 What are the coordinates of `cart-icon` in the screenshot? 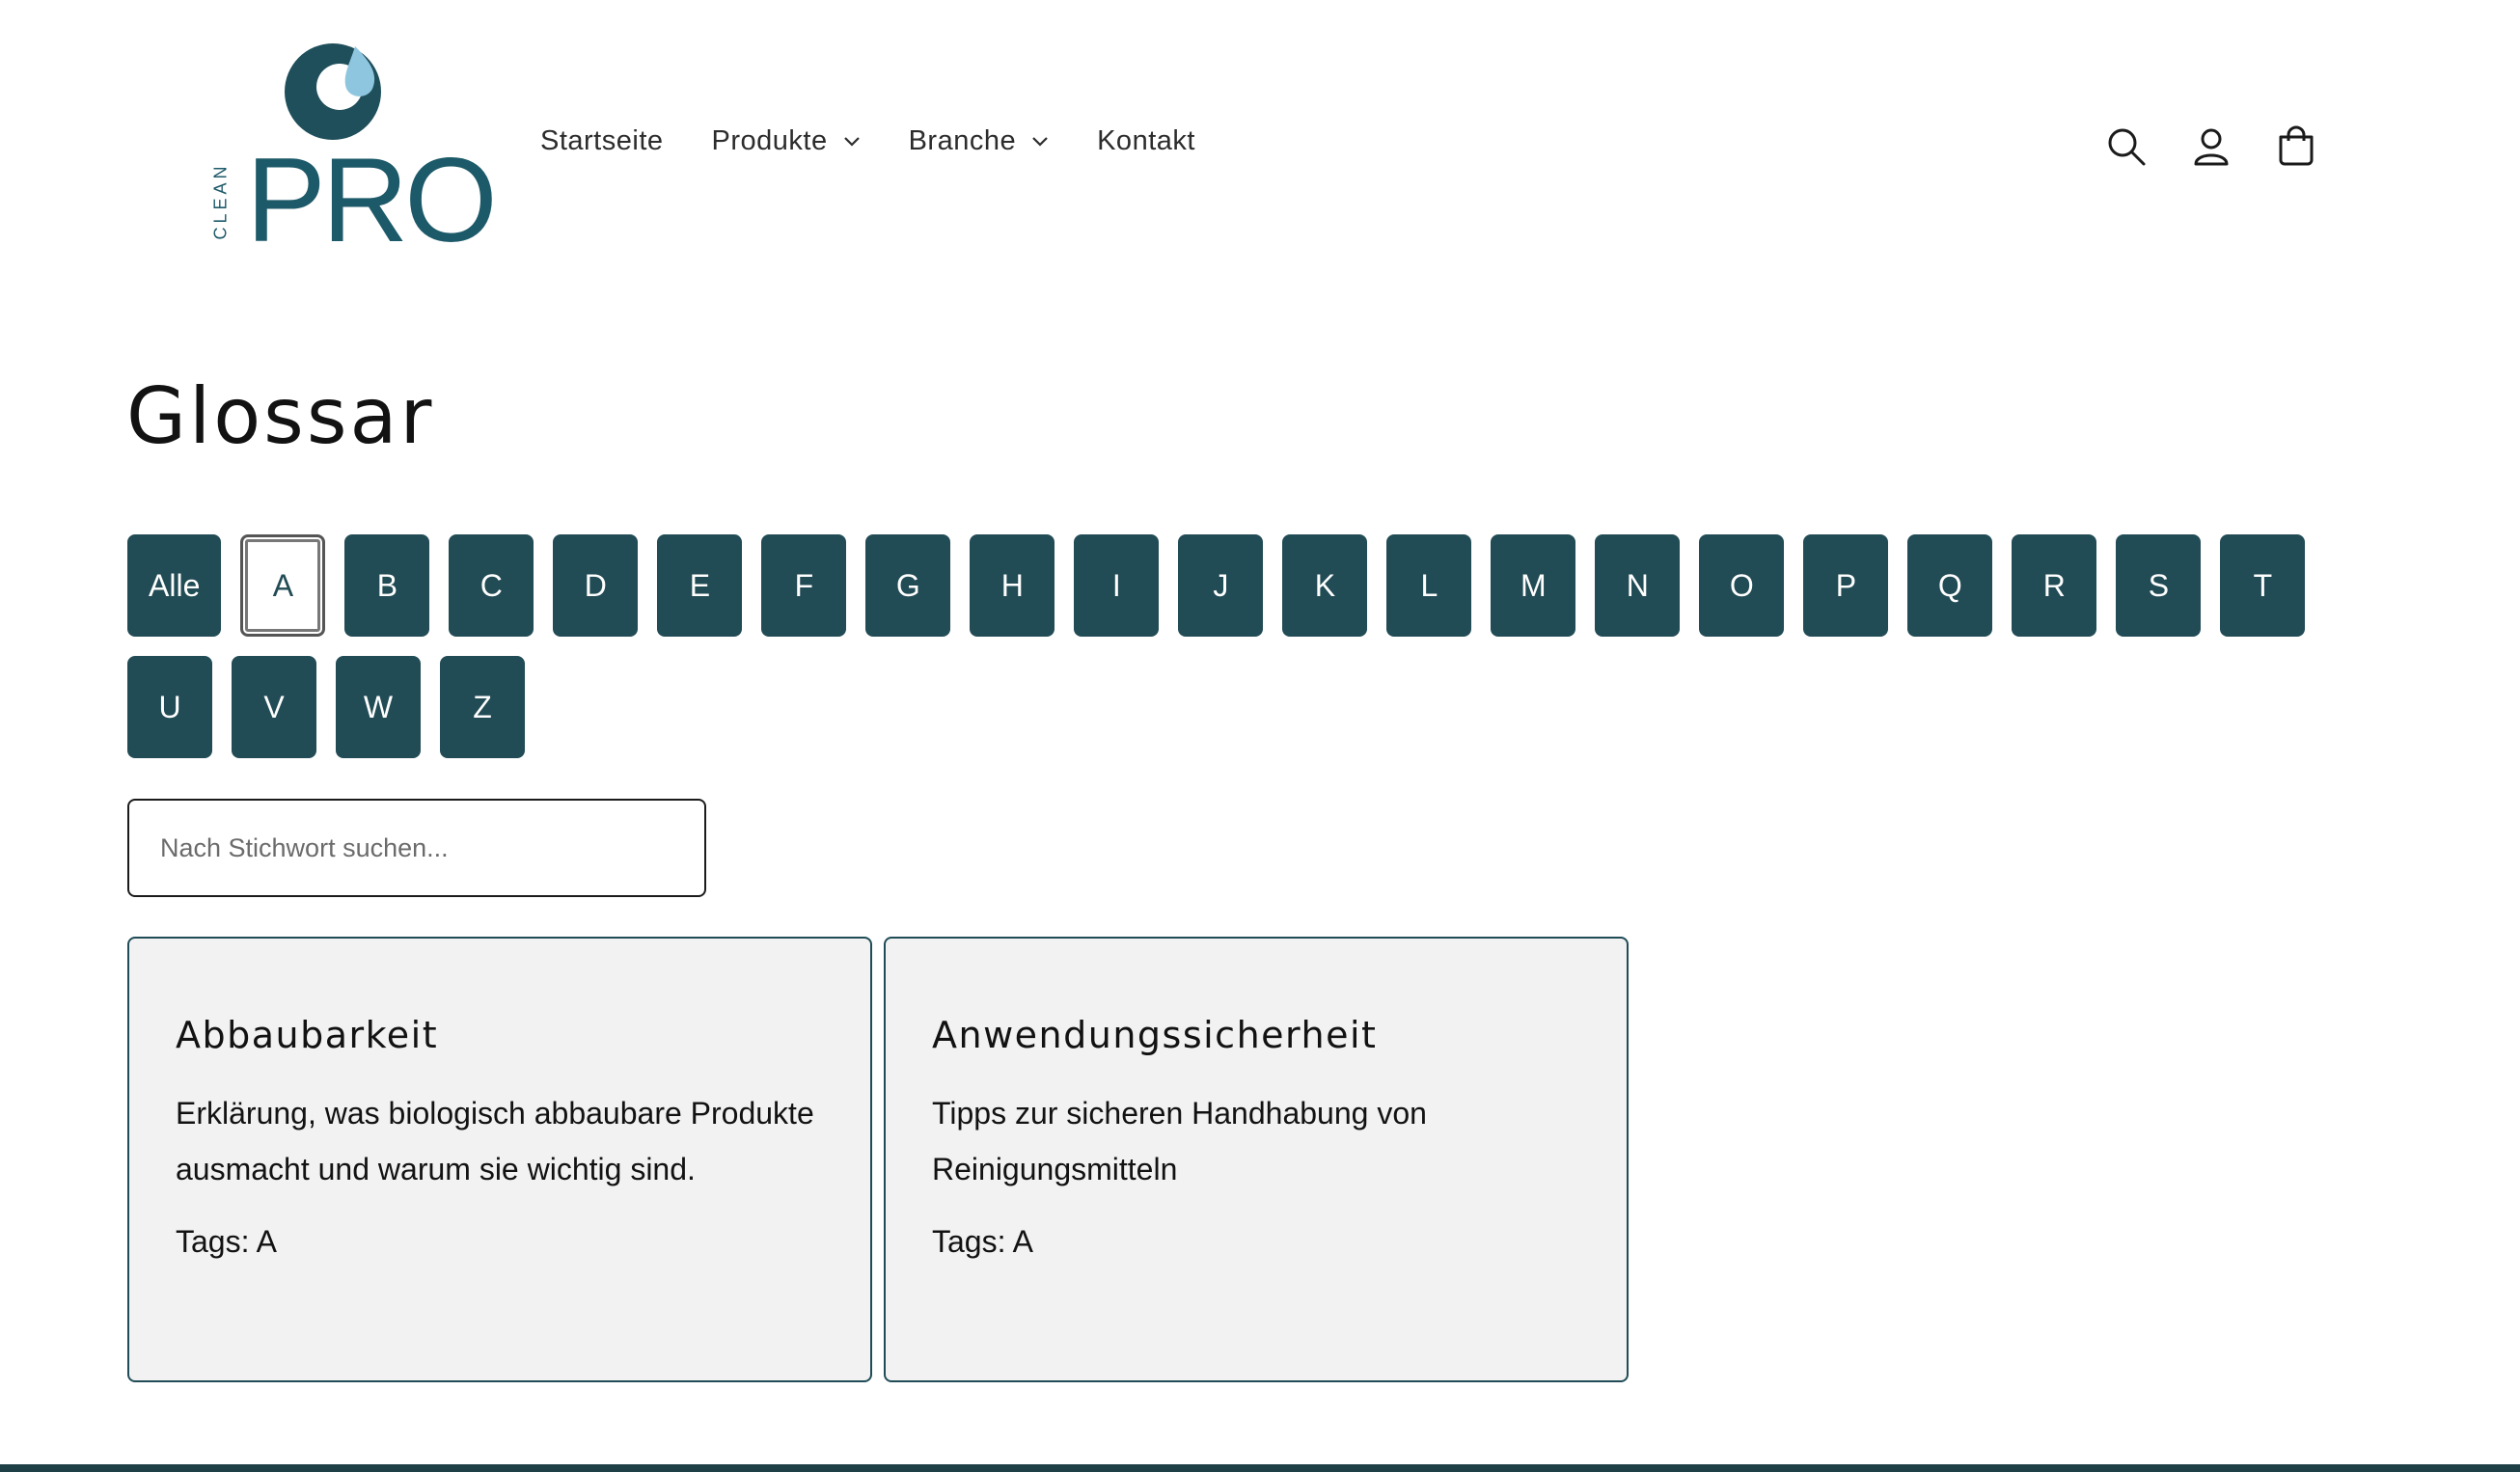 It's located at (2296, 146).